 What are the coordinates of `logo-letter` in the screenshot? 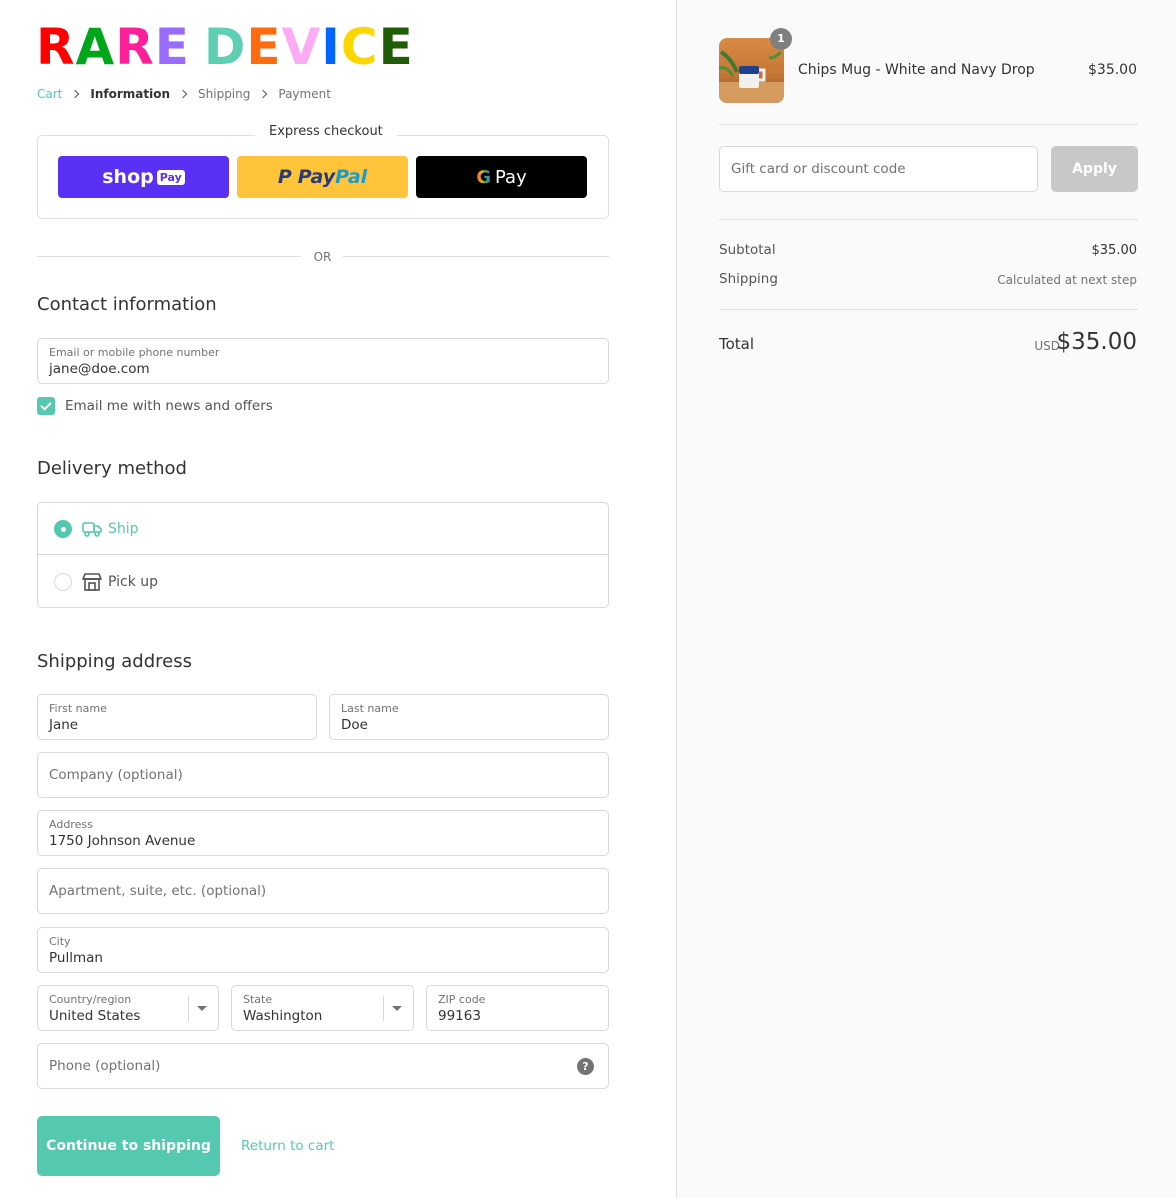 It's located at (197, 47).